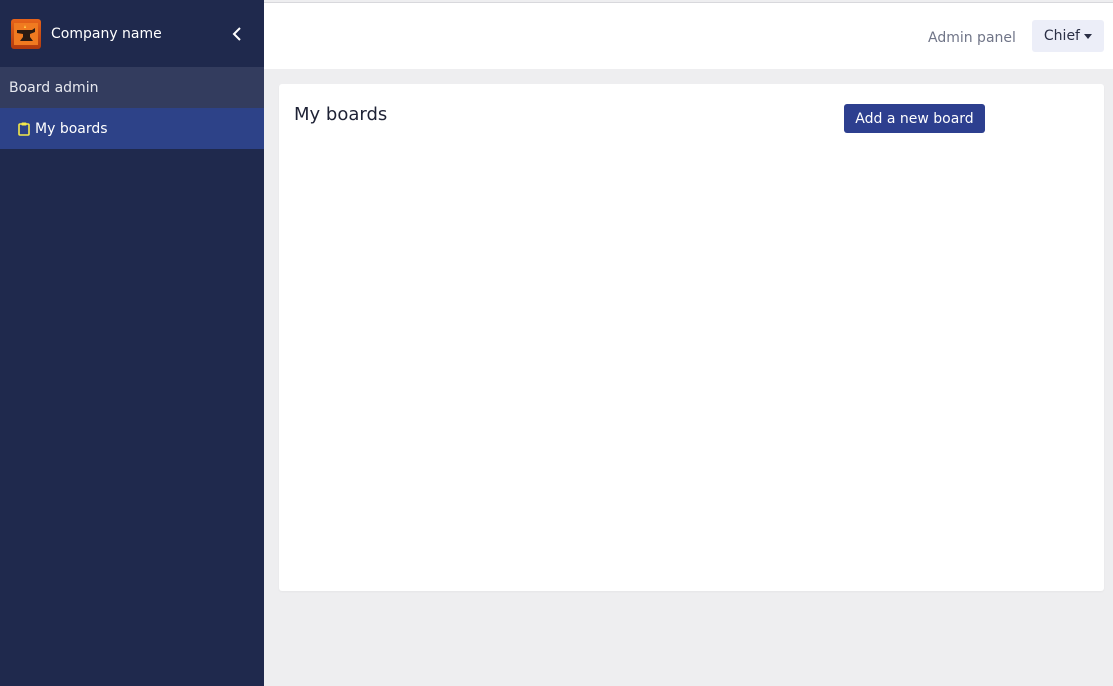 This screenshot has width=1113, height=686. I want to click on chevron-left-icon, so click(237, 34).